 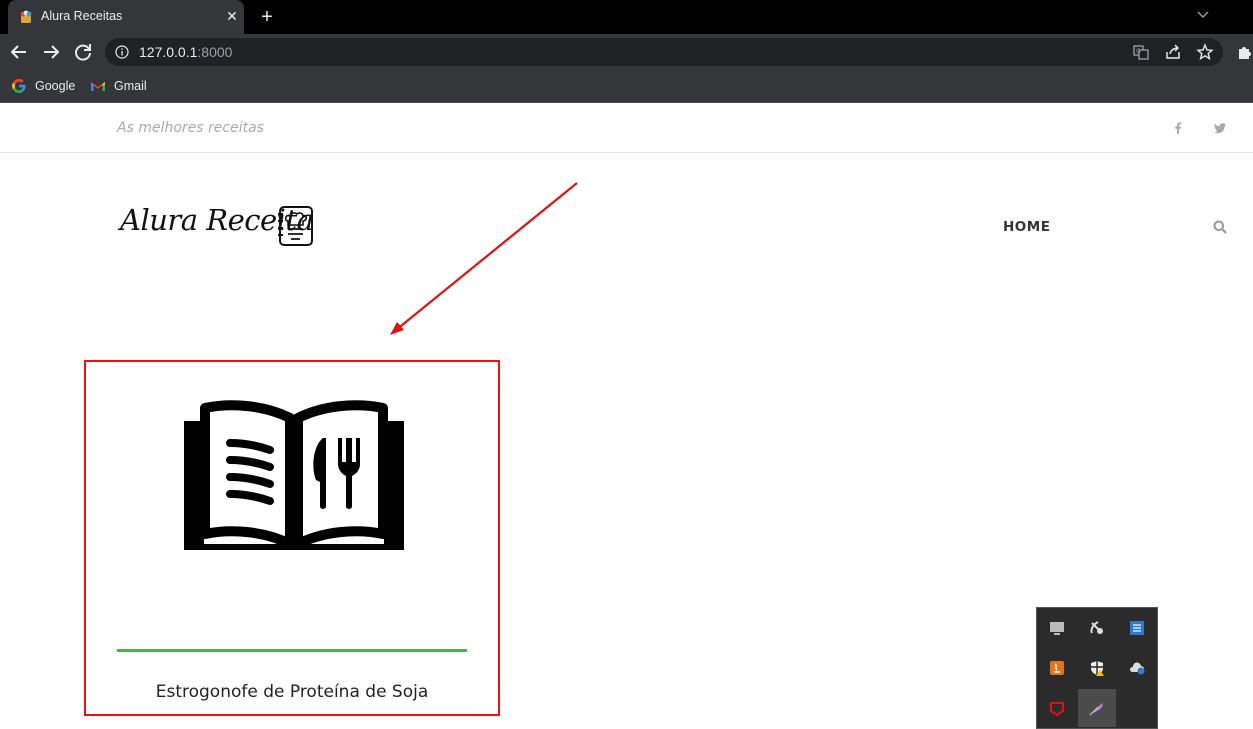 I want to click on recipe-book-icon, so click(x=294, y=476).